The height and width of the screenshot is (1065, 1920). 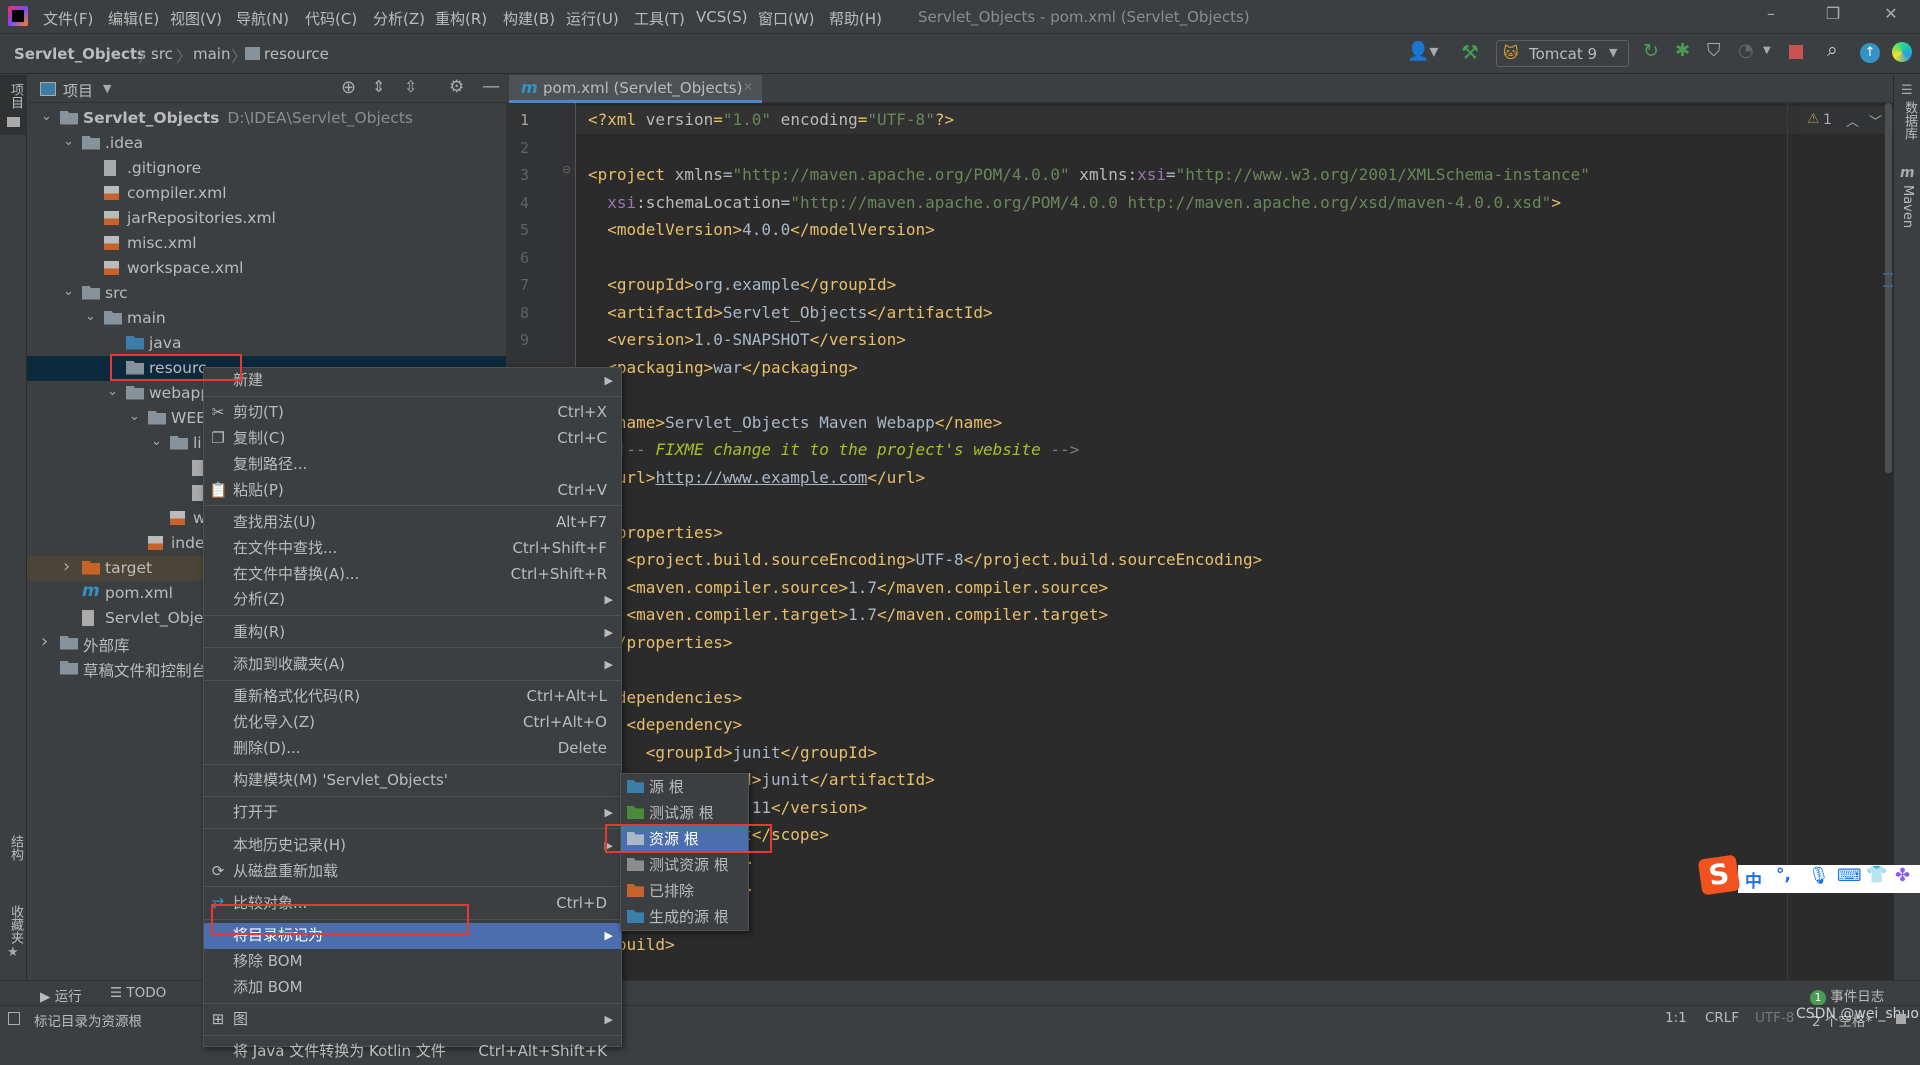 What do you see at coordinates (266, 293) in the screenshot?
I see `tree-item: ⌄ src` at bounding box center [266, 293].